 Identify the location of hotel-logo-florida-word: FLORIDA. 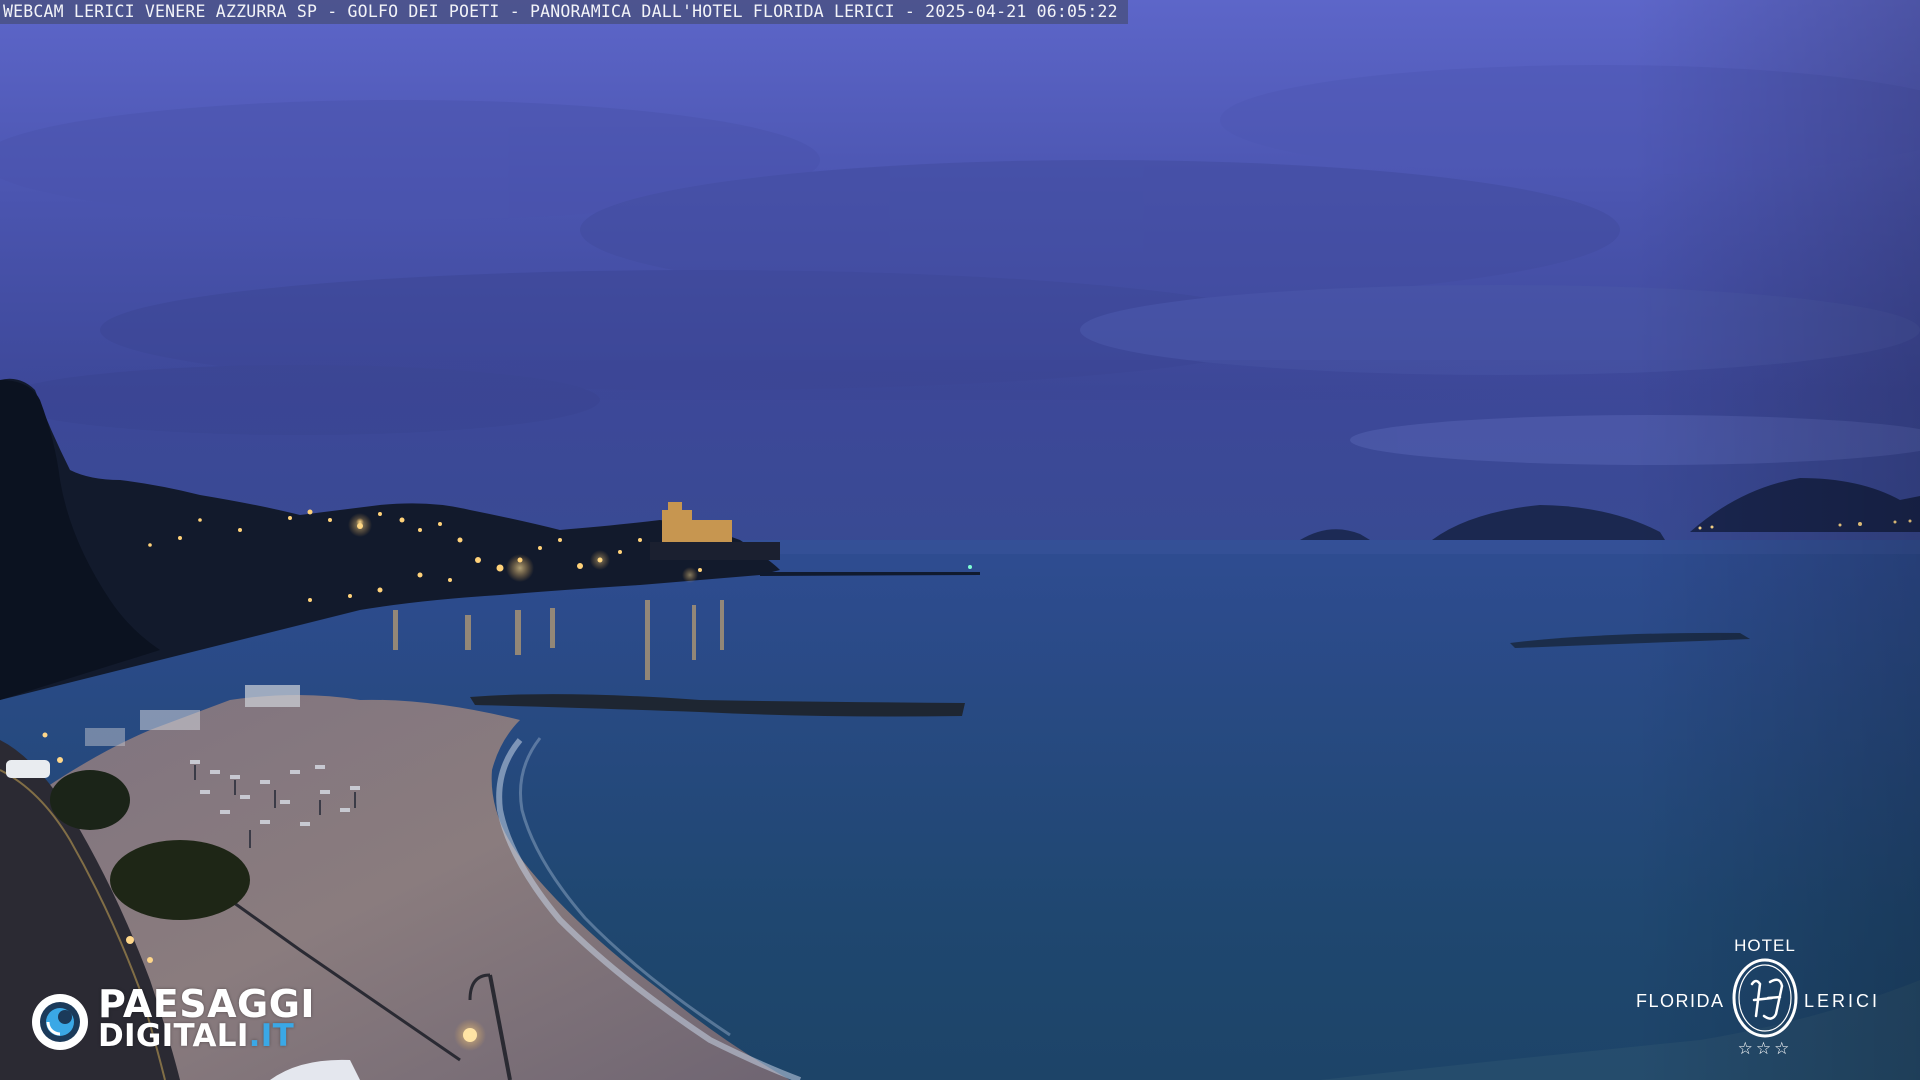
(1680, 1001).